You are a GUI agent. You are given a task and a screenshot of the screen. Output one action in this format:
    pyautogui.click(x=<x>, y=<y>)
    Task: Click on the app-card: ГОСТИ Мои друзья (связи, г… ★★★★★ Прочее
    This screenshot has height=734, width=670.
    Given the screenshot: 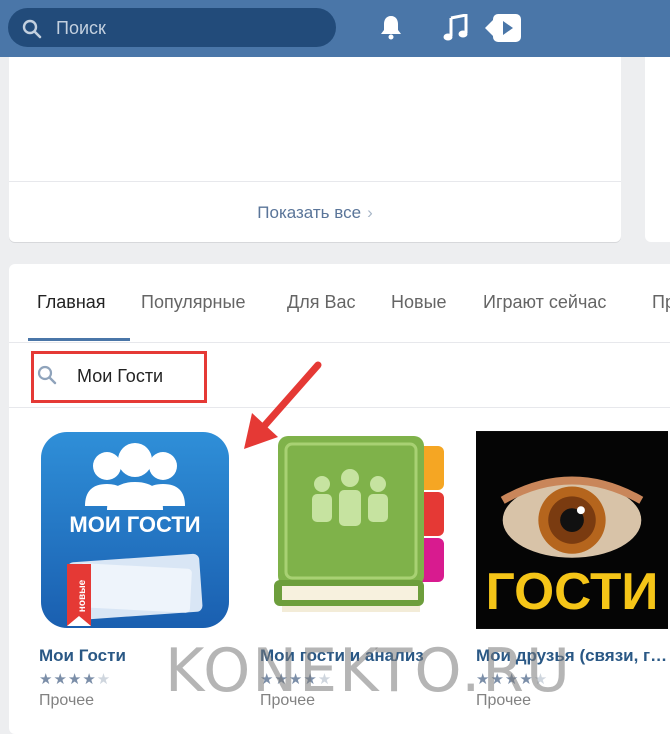 What is the action you would take?
    pyautogui.click(x=573, y=569)
    